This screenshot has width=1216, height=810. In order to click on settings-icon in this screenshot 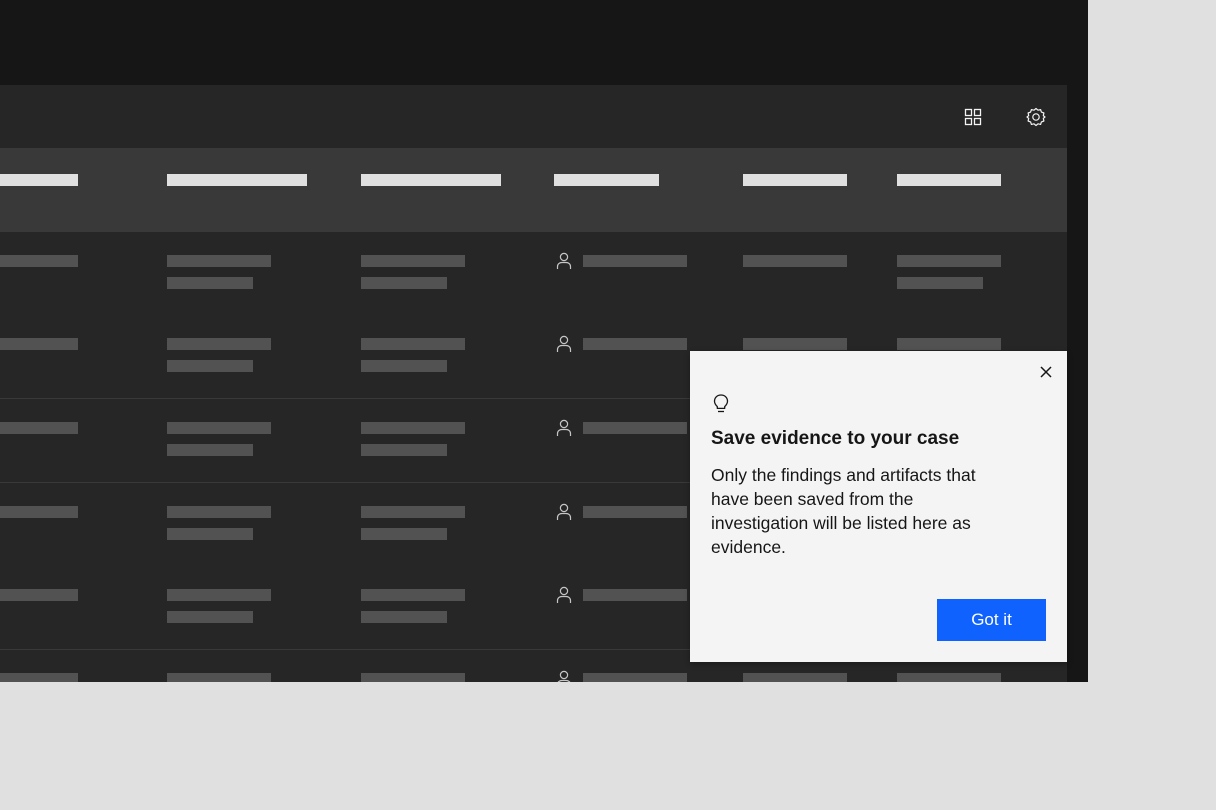, I will do `click(1036, 117)`.